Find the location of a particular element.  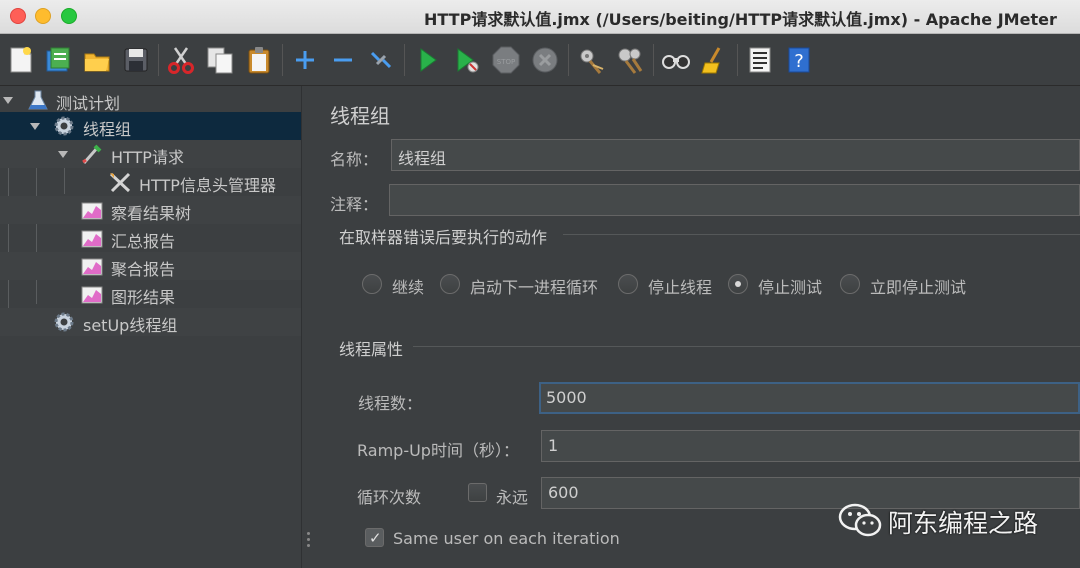

search-button is located at coordinates (676, 60).